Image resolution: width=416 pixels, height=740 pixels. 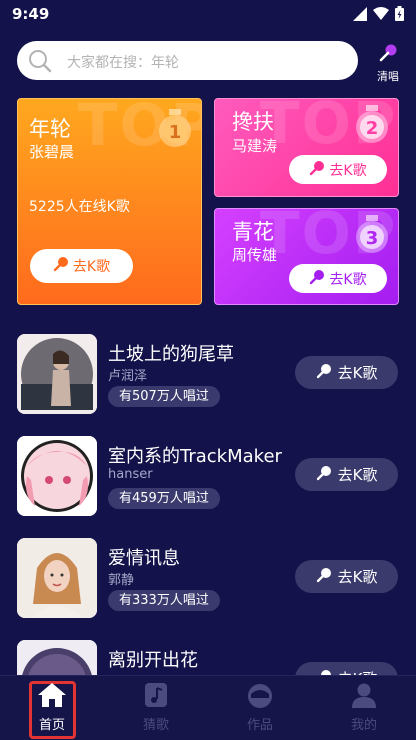 I want to click on nav-tab-works: 作品, so click(x=260, y=707).